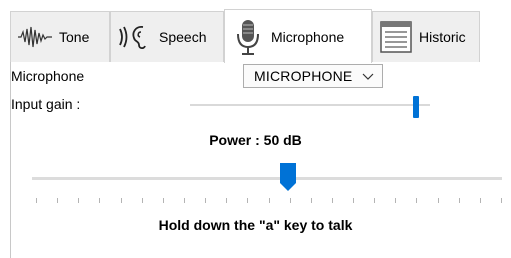 This screenshot has height=258, width=511. What do you see at coordinates (310, 105) in the screenshot?
I see `input-gain-track` at bounding box center [310, 105].